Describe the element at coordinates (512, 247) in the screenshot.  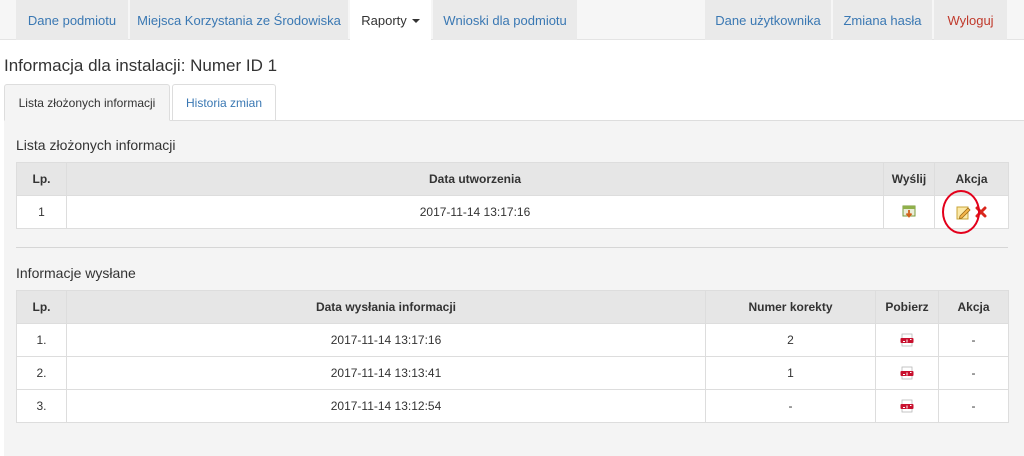
I see `section-divider` at that location.